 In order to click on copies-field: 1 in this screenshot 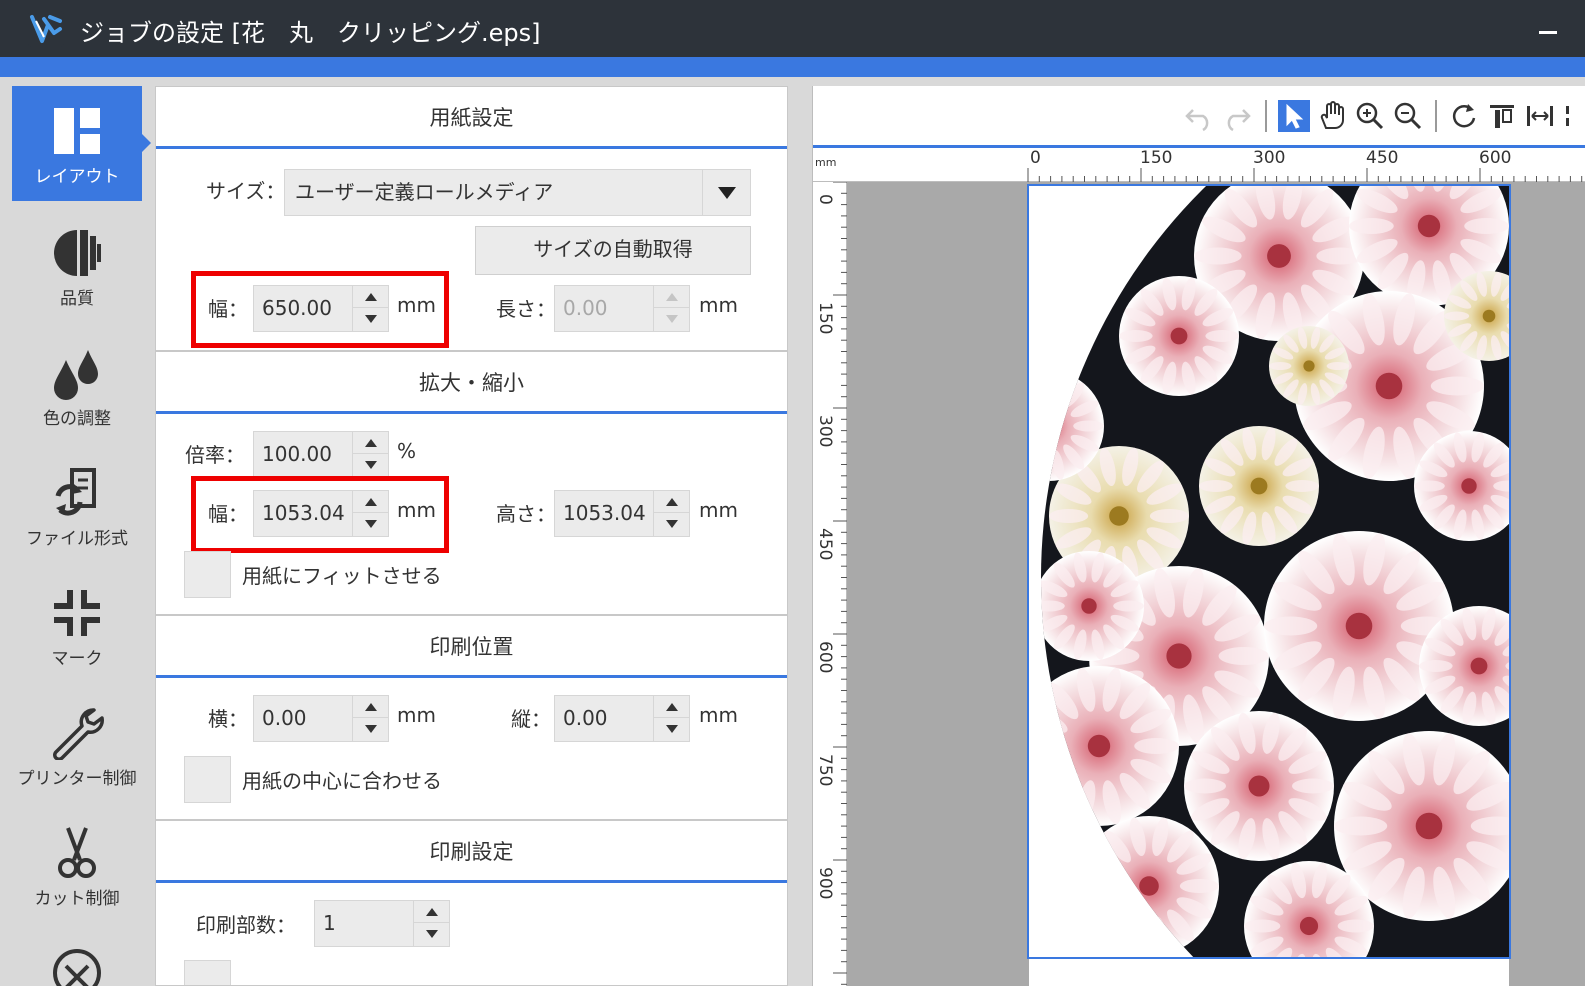, I will do `click(382, 923)`.